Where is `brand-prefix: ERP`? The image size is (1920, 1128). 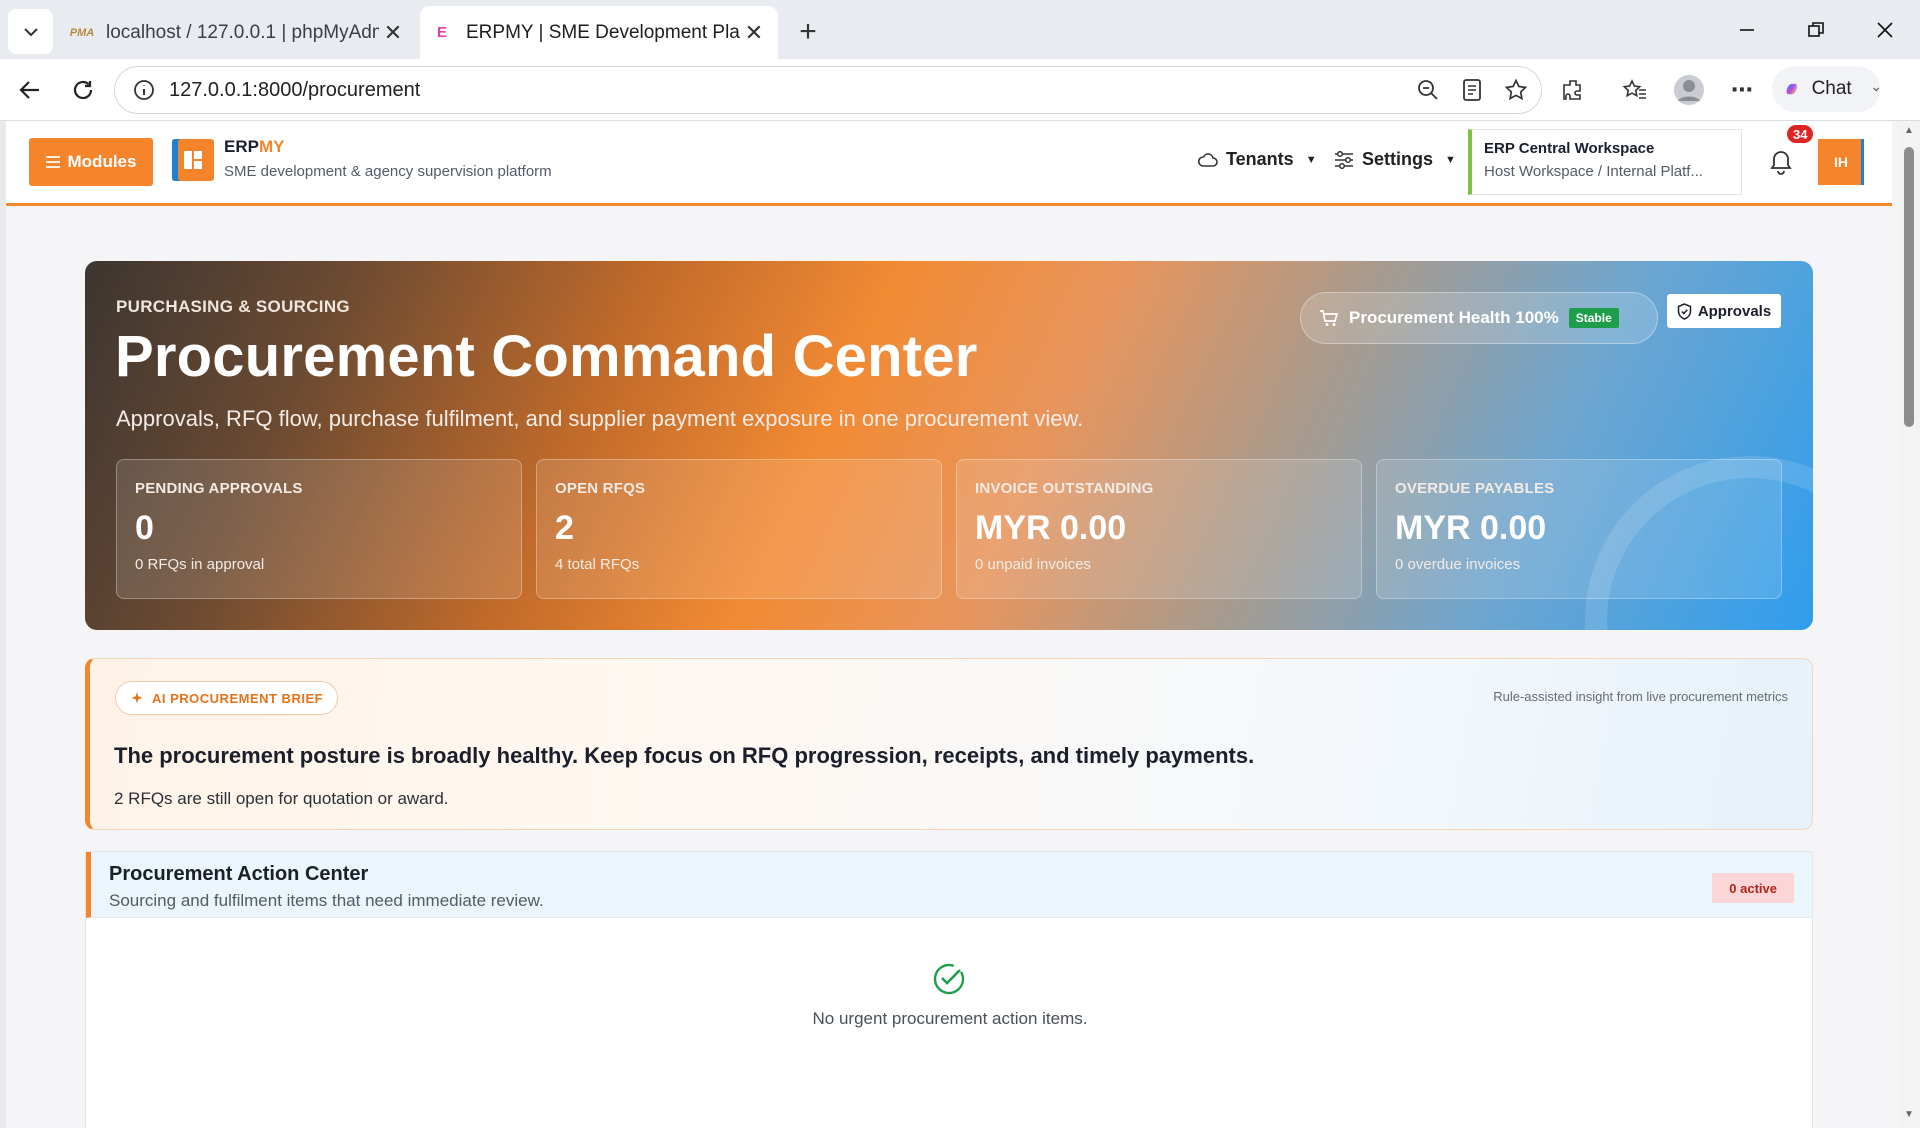 brand-prefix: ERP is located at coordinates (241, 146).